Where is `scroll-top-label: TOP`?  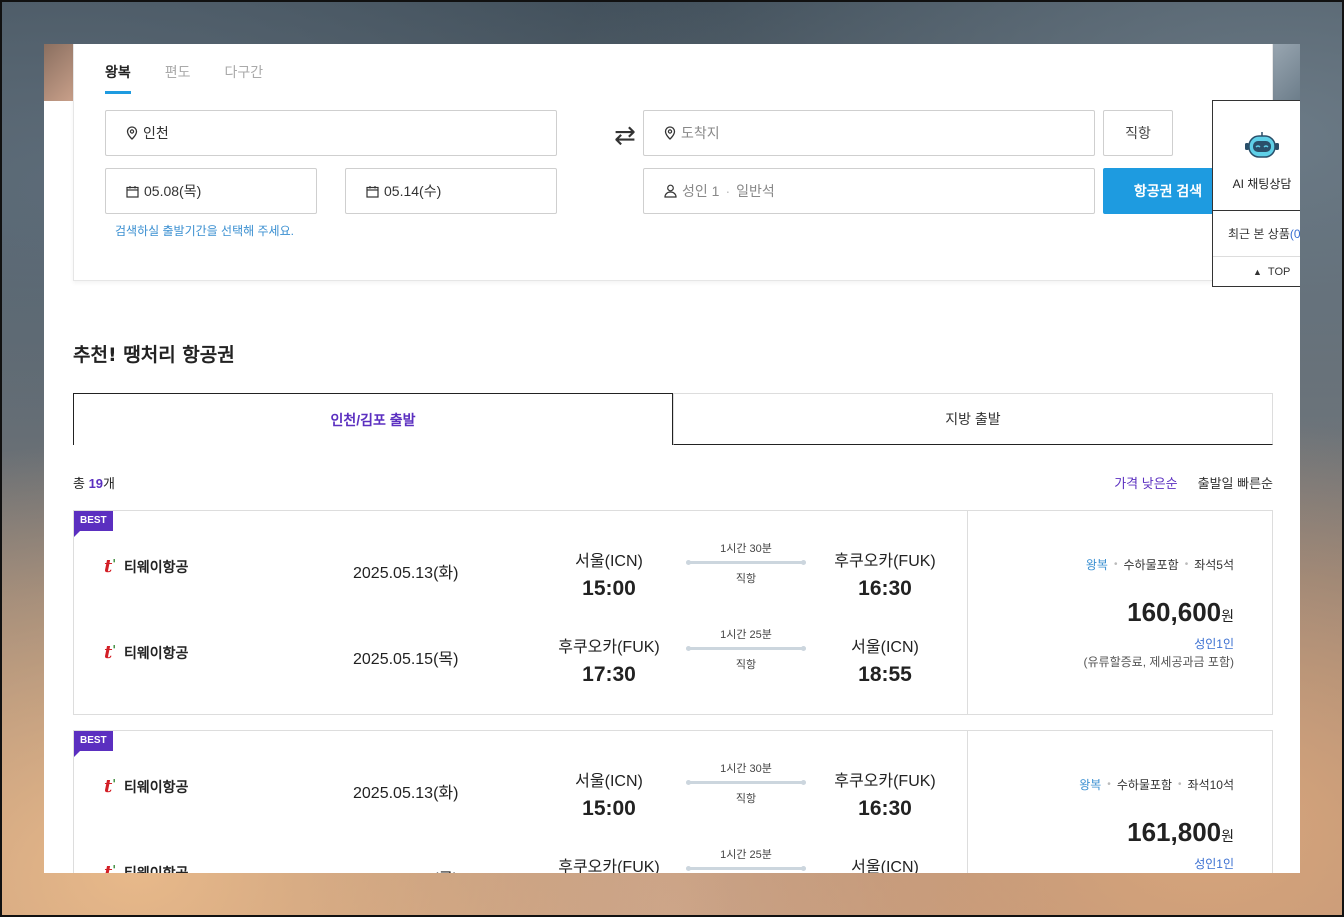 scroll-top-label: TOP is located at coordinates (1279, 272).